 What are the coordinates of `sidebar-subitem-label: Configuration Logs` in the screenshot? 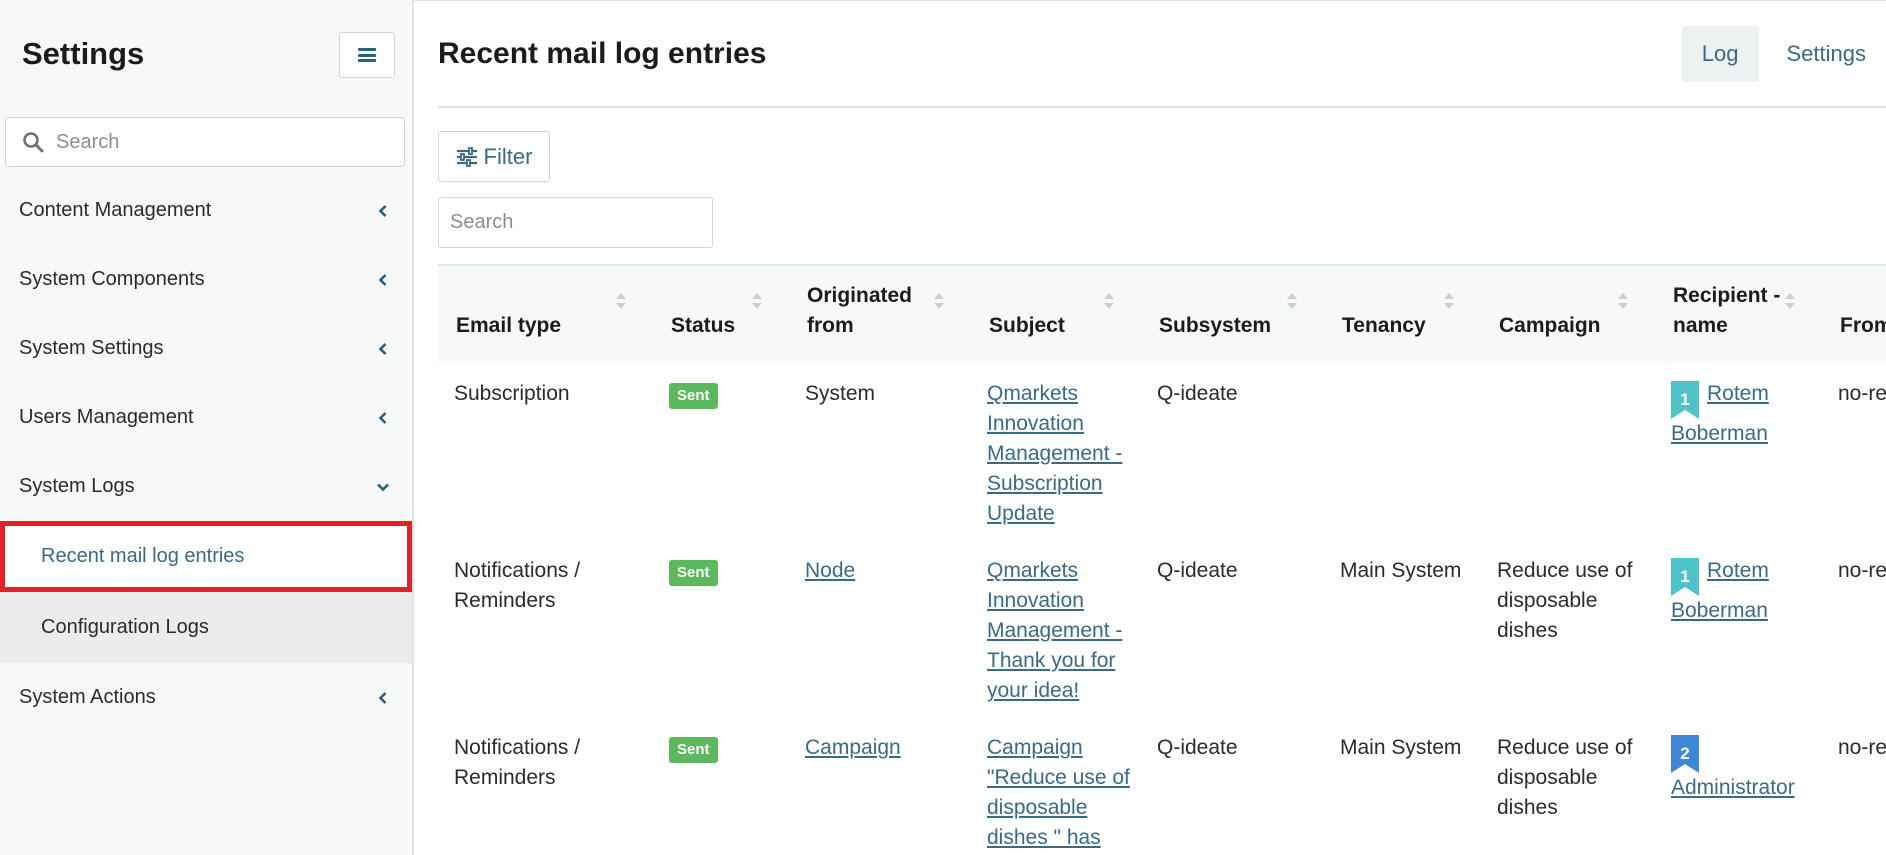 It's located at (125, 627).